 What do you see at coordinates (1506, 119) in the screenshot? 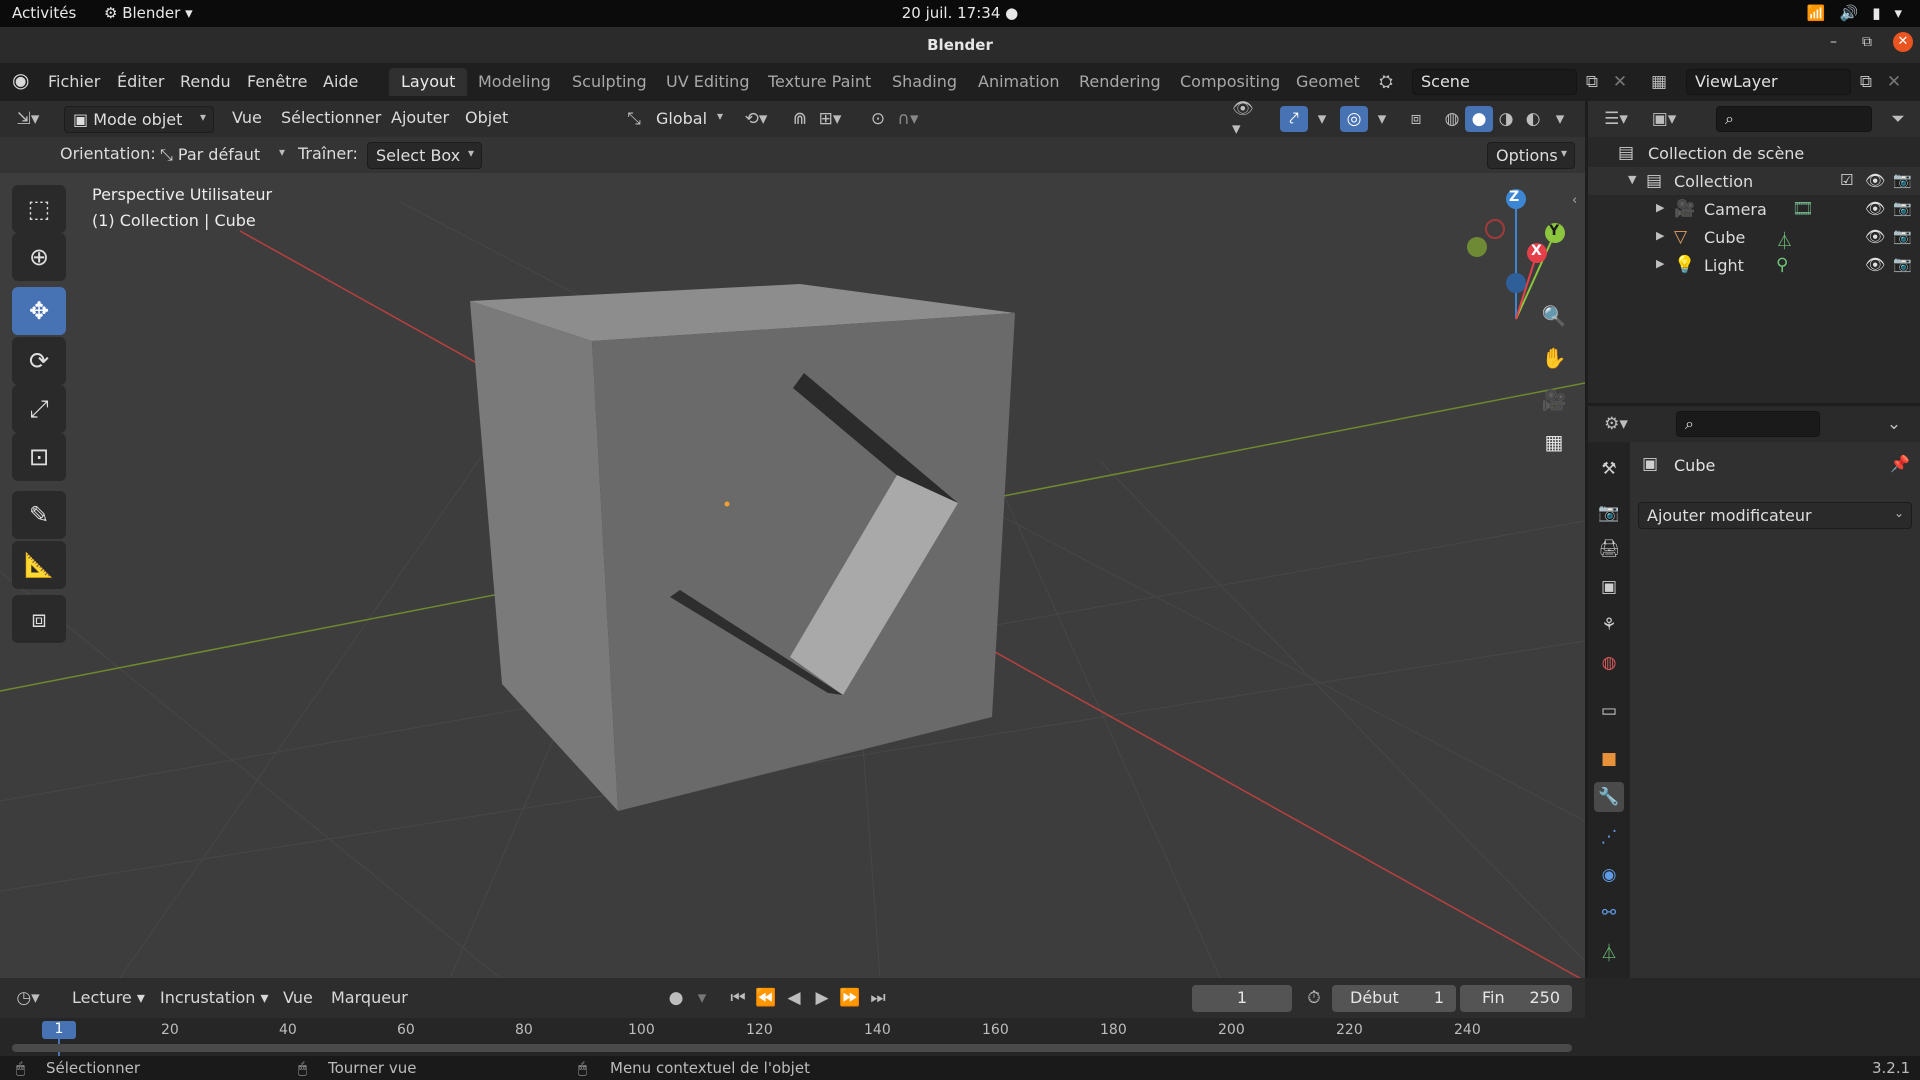
I see `material-preview-icon: ◑` at bounding box center [1506, 119].